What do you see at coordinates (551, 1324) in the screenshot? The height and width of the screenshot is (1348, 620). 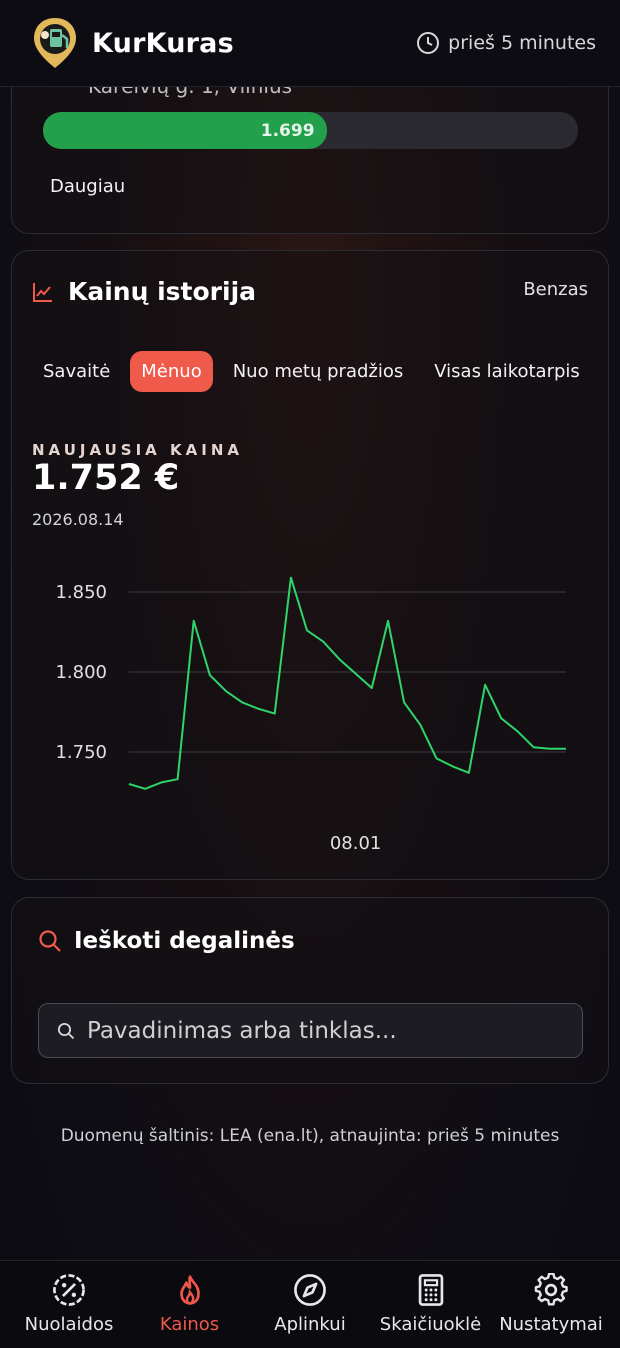 I see `nav-item-label: Nustatymai` at bounding box center [551, 1324].